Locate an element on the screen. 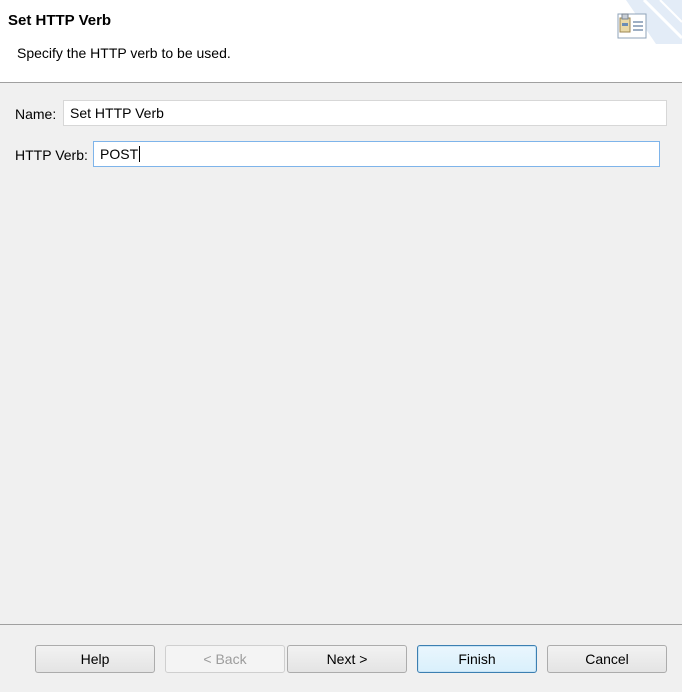  http-verb-input: POST is located at coordinates (376, 154).